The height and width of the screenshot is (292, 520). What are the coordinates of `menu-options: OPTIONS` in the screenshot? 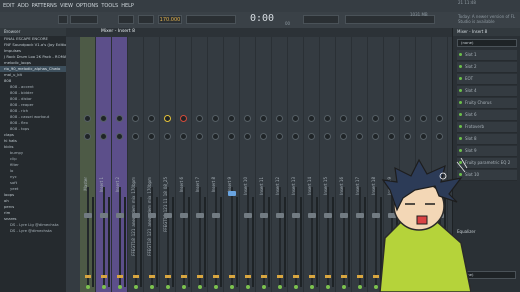 It's located at (87, 6).